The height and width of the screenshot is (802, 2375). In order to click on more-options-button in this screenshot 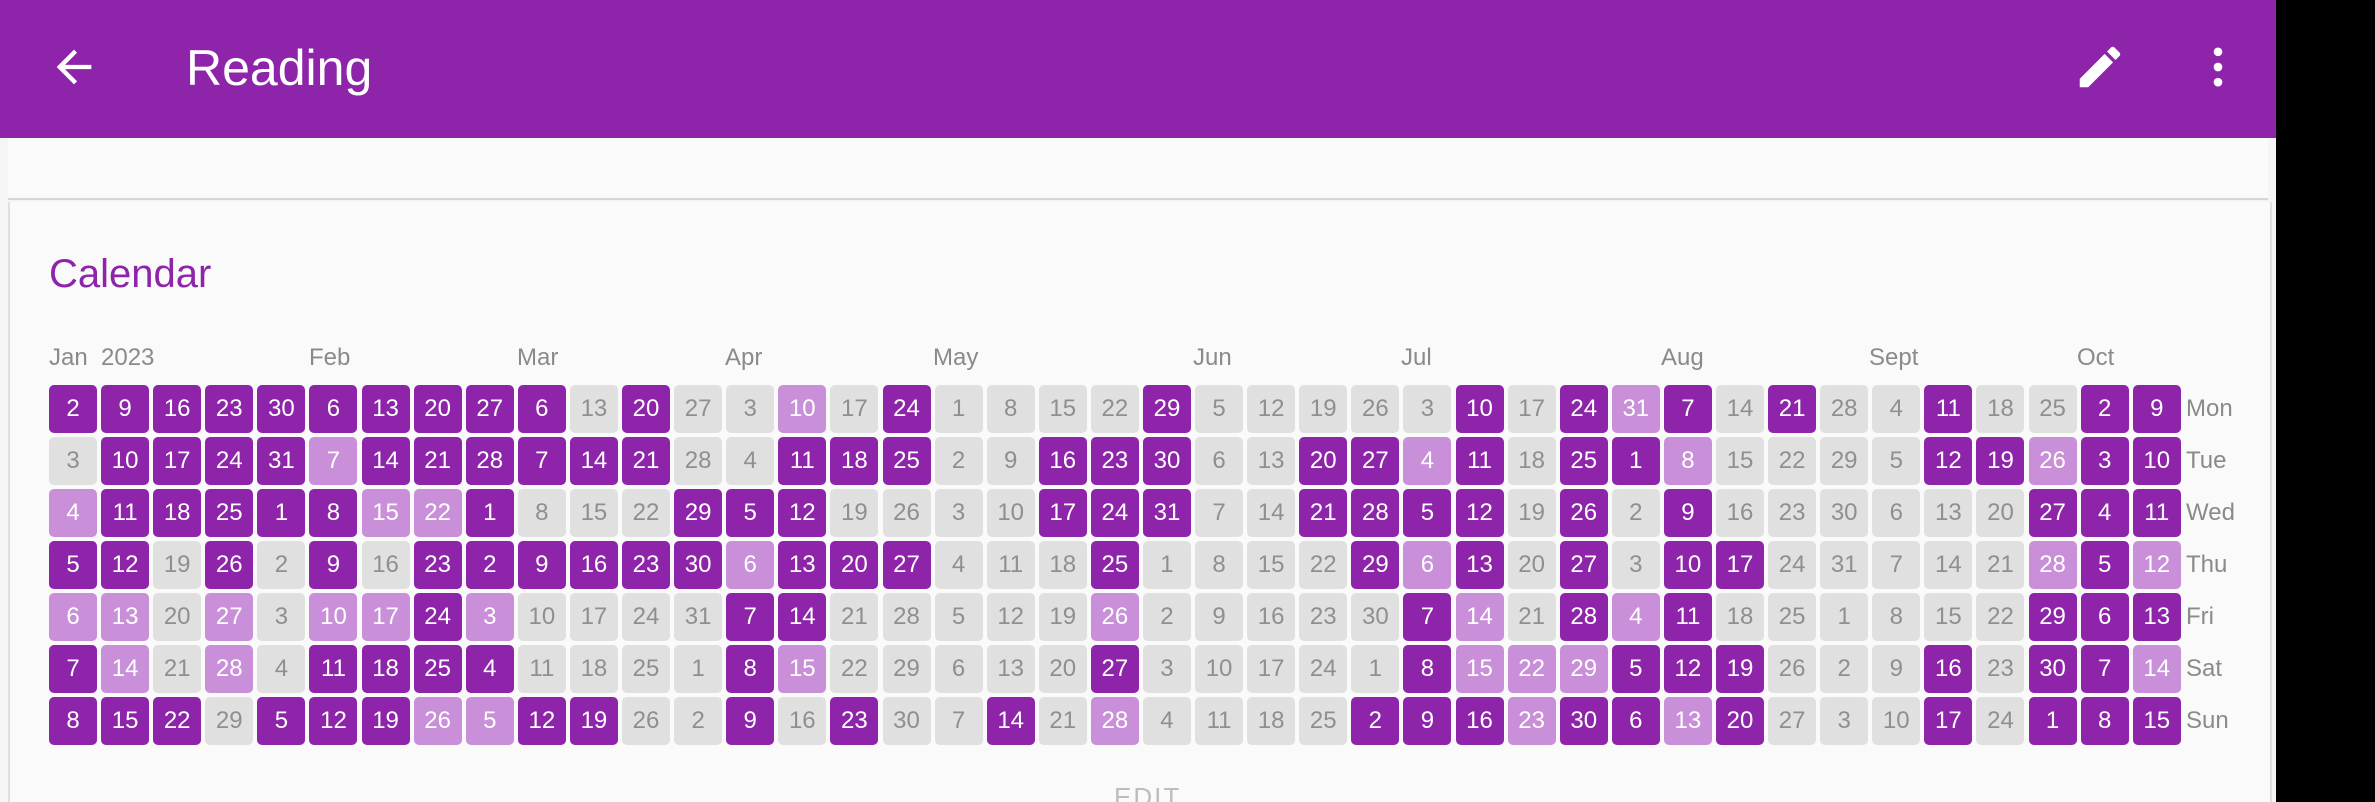, I will do `click(2218, 67)`.